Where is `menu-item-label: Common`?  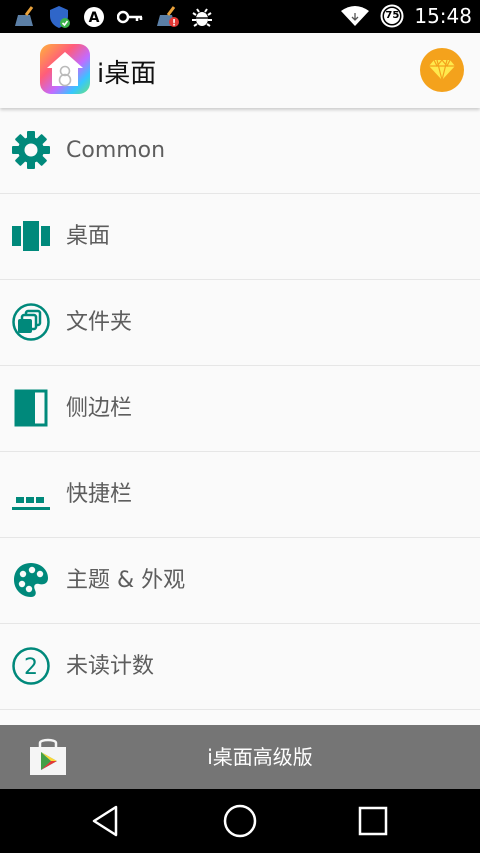
menu-item-label: Common is located at coordinates (116, 150).